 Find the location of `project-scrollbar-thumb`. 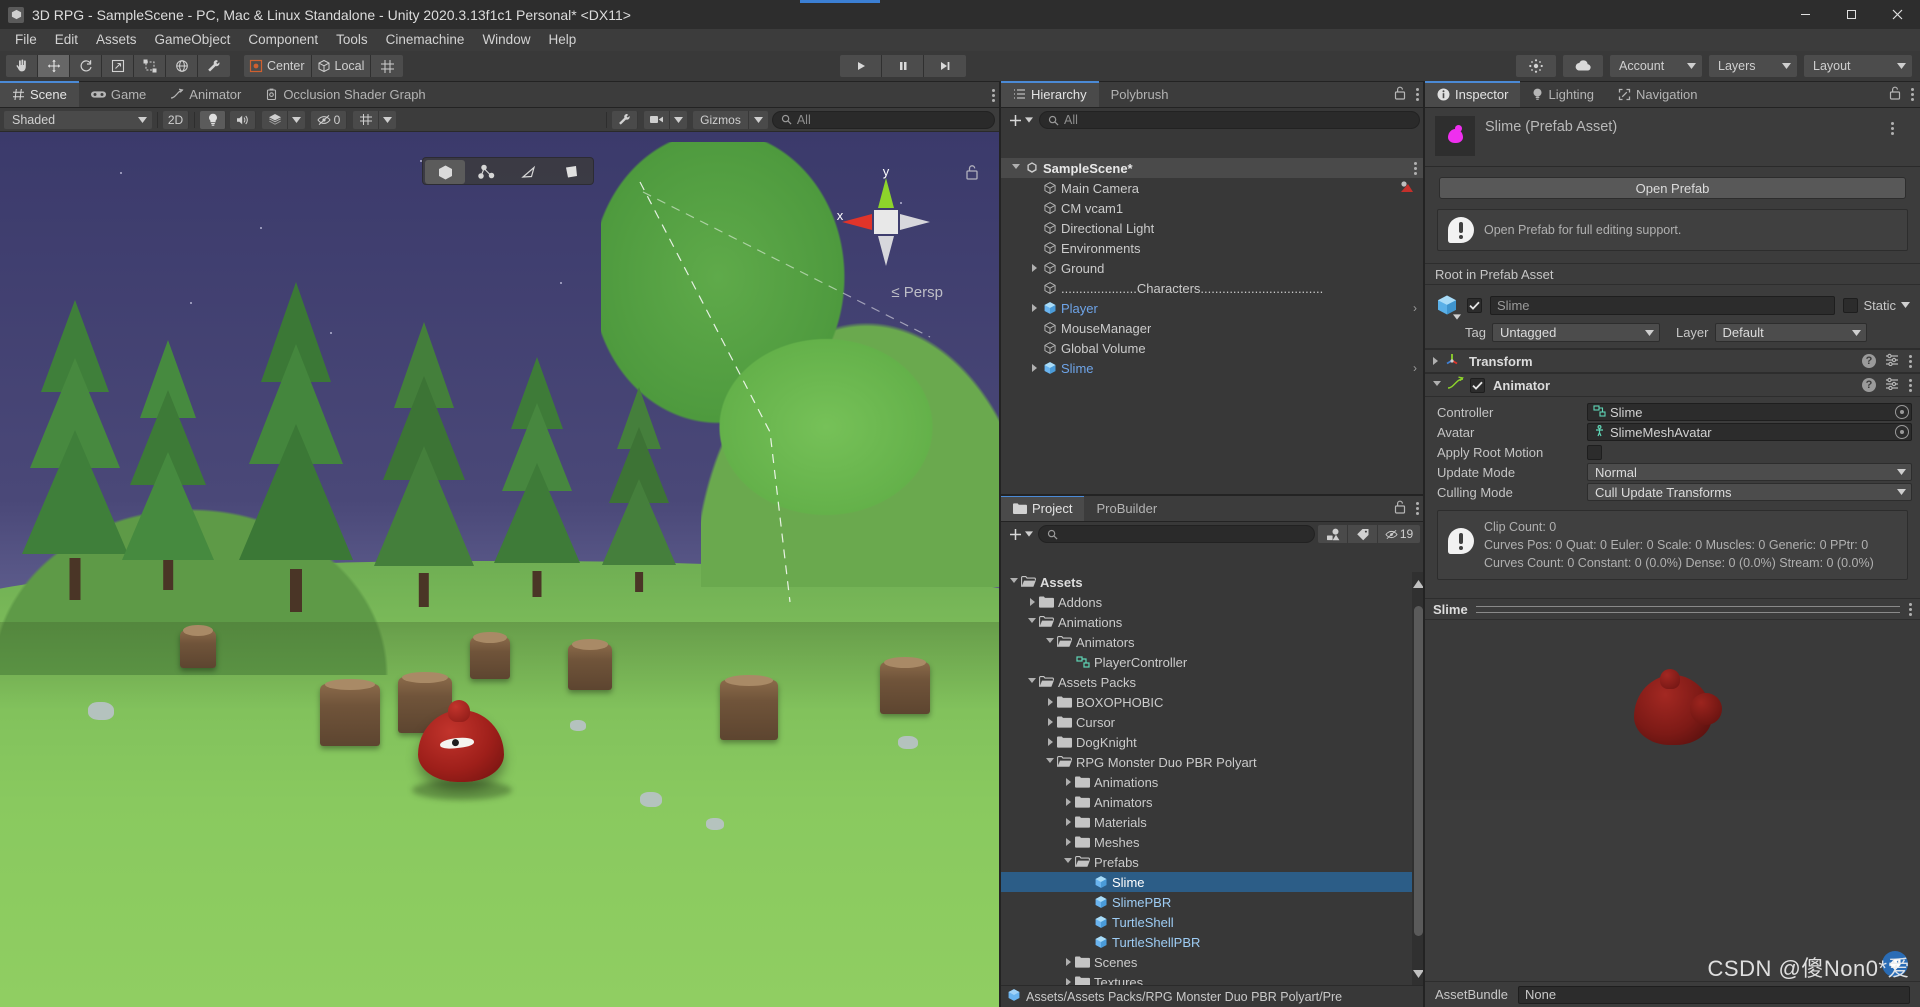

project-scrollbar-thumb is located at coordinates (1418, 771).